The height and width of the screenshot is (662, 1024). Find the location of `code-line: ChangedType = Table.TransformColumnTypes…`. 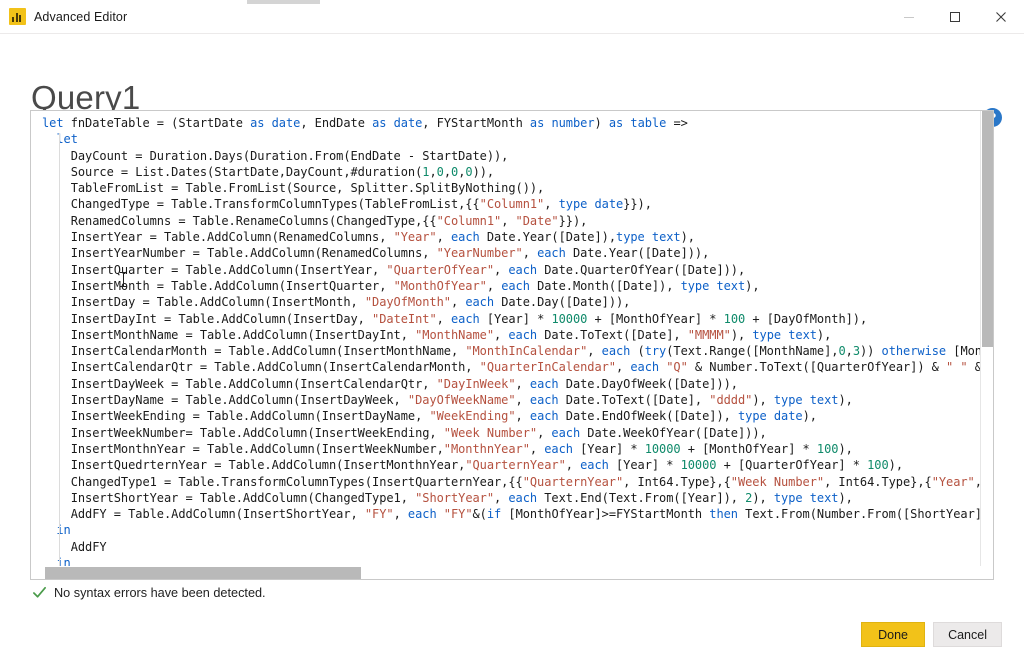

code-line: ChangedType = Table.TransformColumnTypes… is located at coordinates (347, 204).